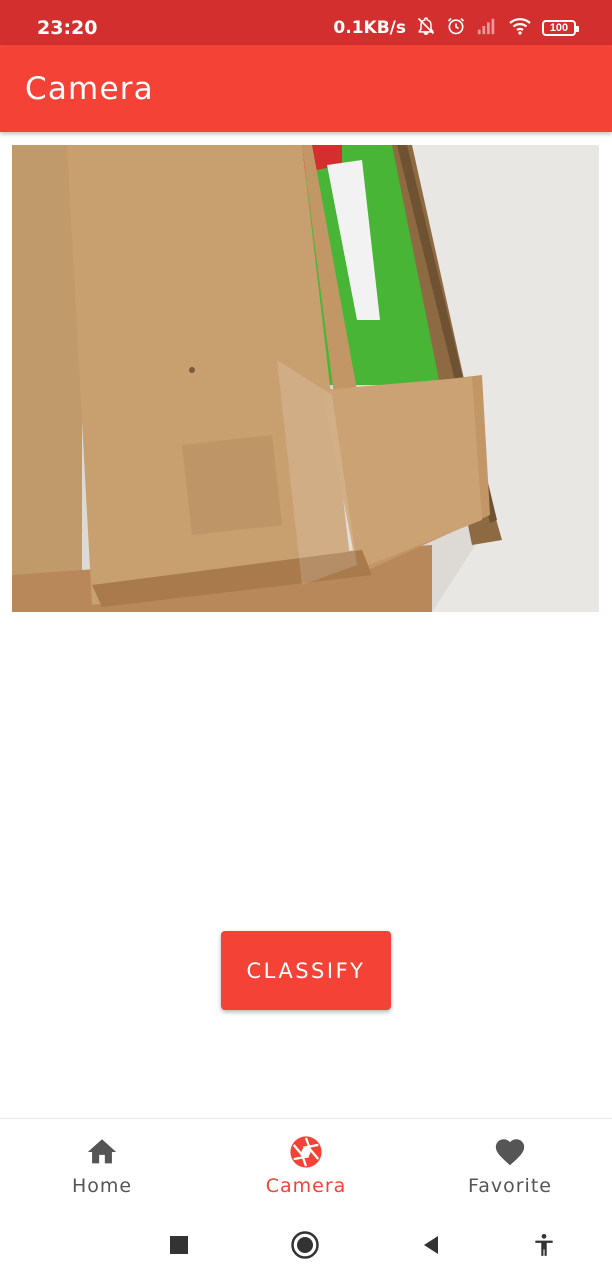  I want to click on network-speed: 0.1KB/s, so click(369, 28).